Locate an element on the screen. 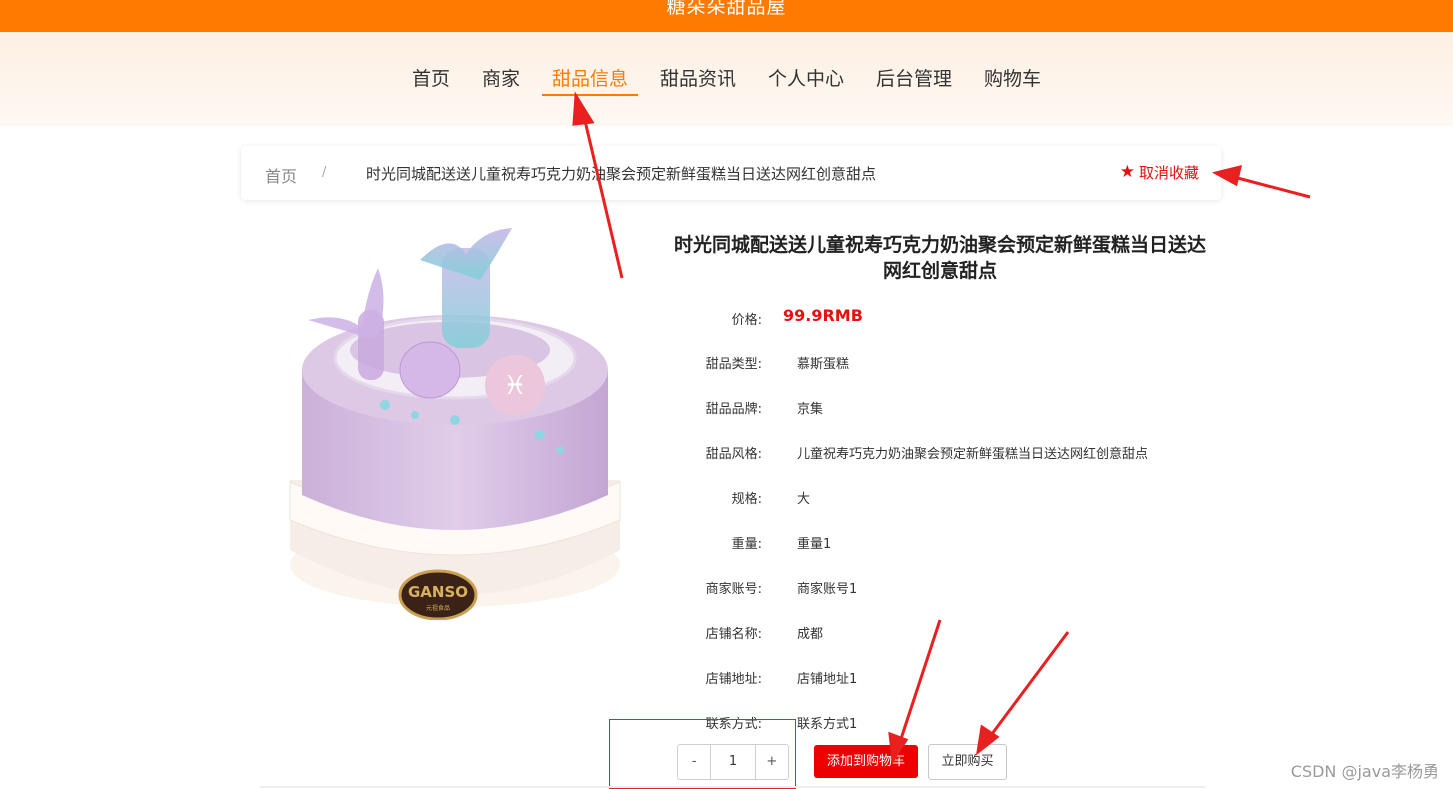 The image size is (1453, 789). quantity-stepper: - 1 + is located at coordinates (733, 762).